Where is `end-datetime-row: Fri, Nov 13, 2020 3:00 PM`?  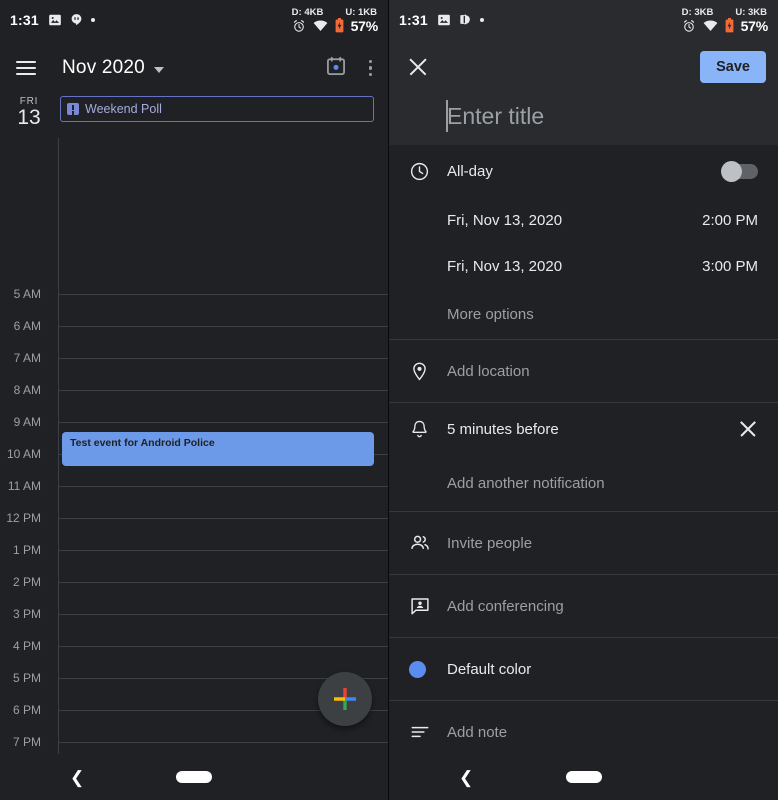 end-datetime-row: Fri, Nov 13, 2020 3:00 PM is located at coordinates (583, 266).